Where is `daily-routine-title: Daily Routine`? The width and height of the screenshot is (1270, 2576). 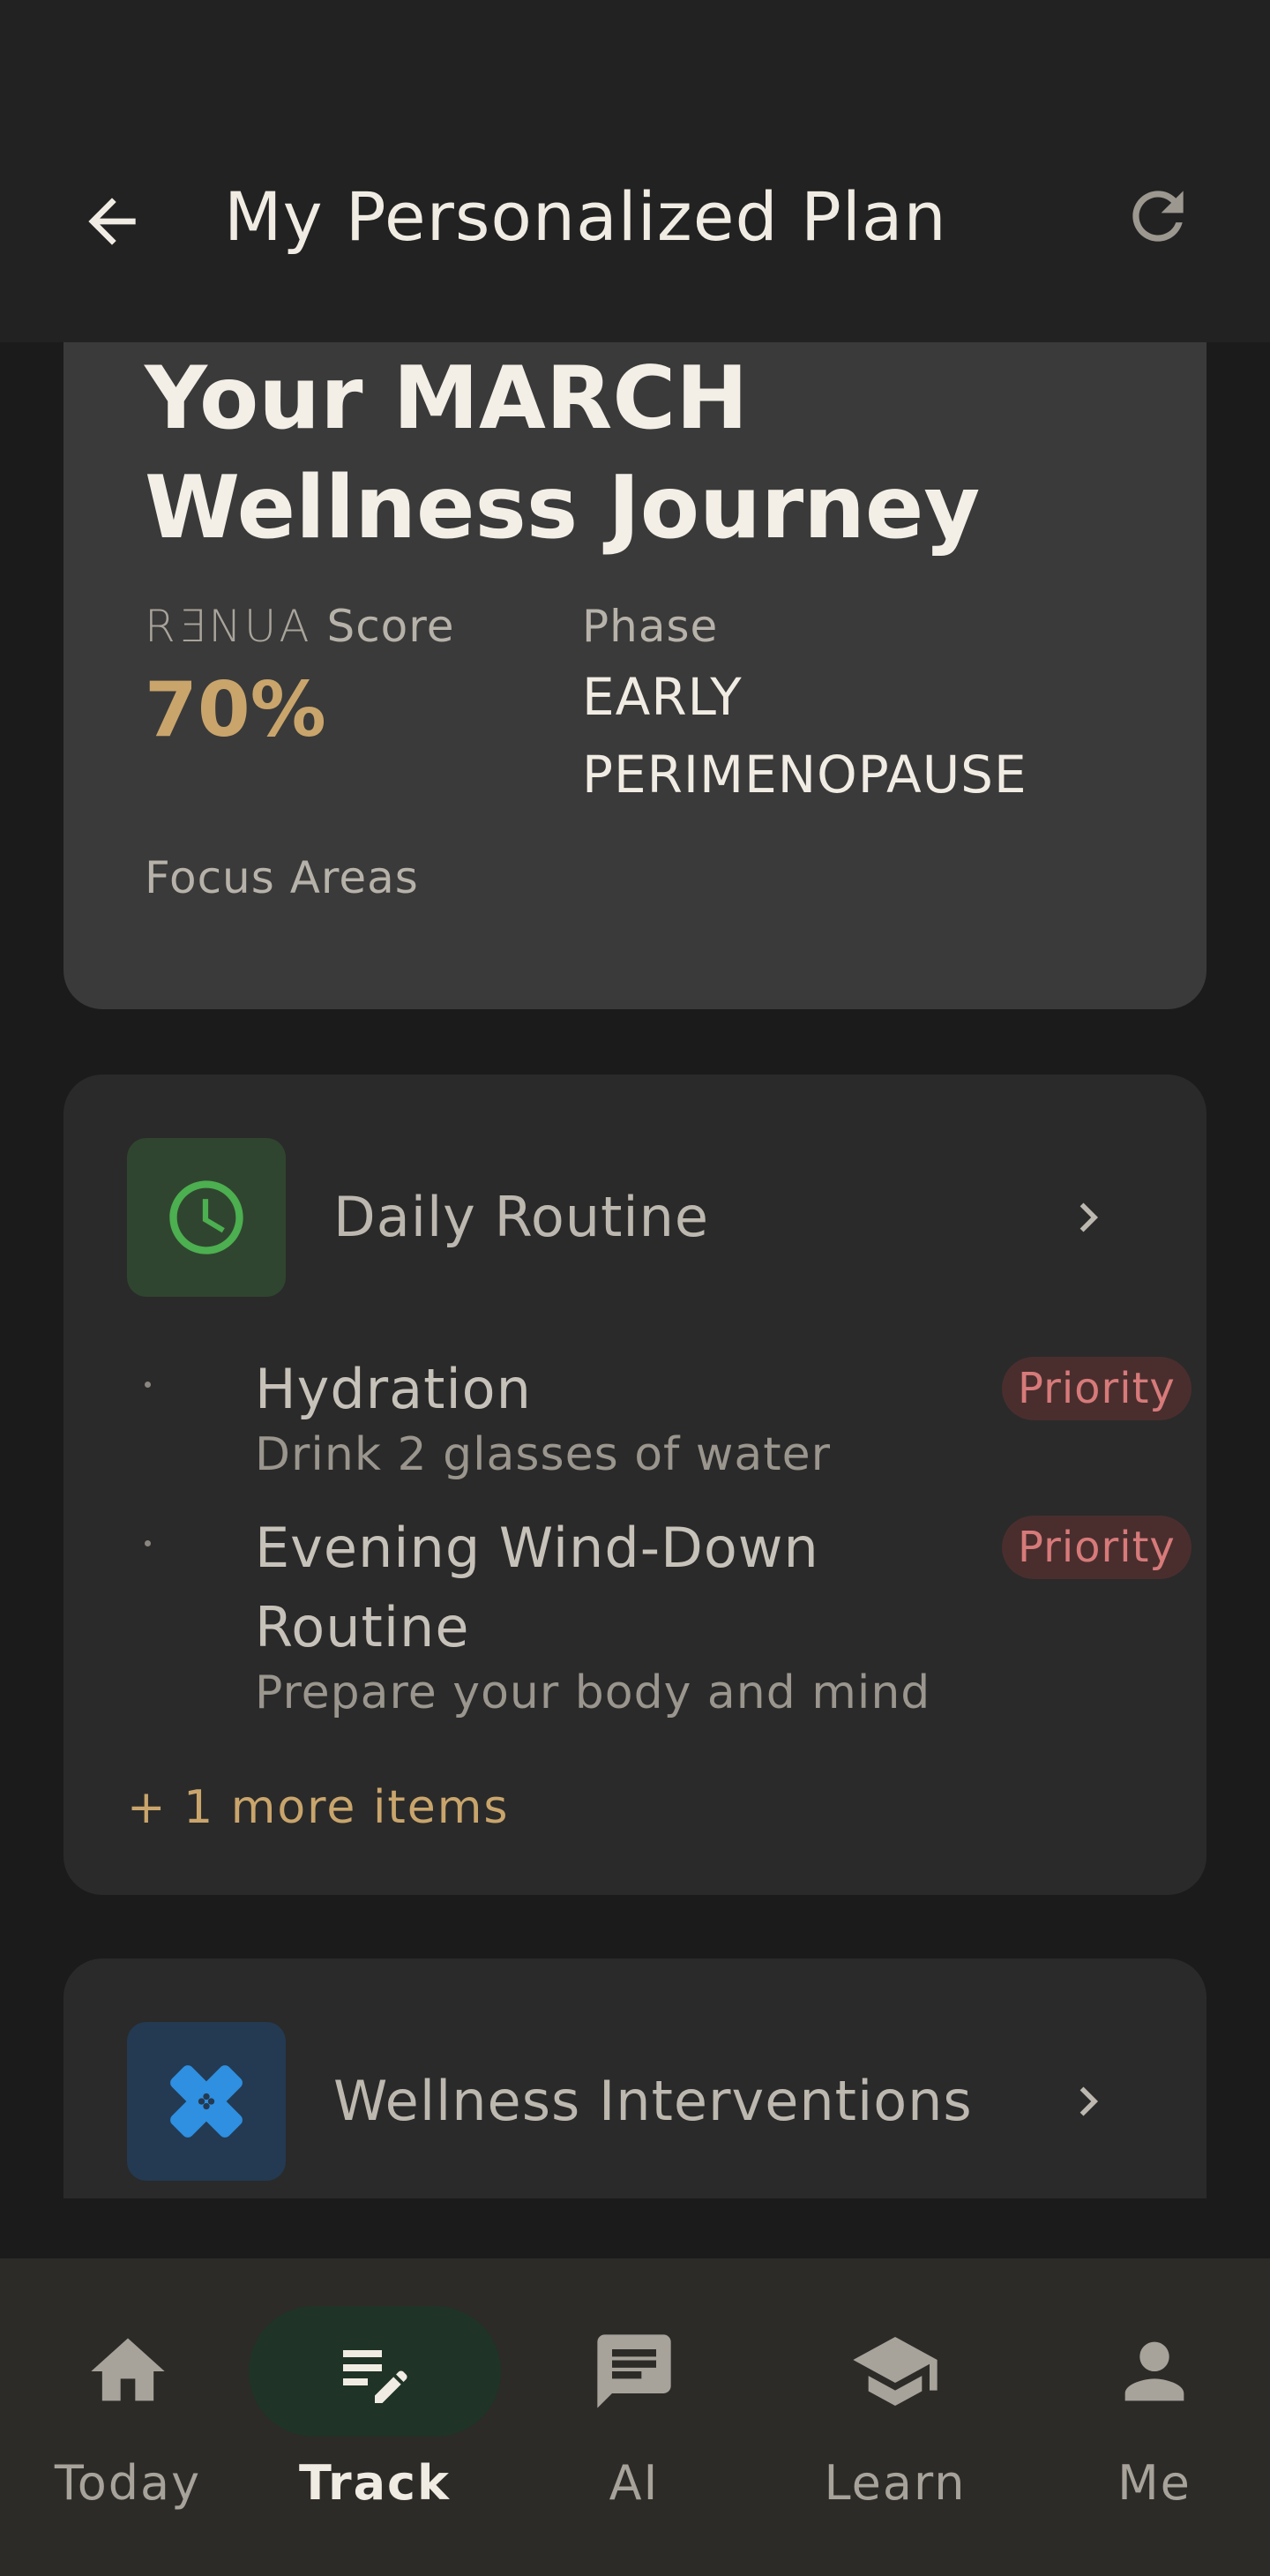
daily-routine-title: Daily Routine is located at coordinates (521, 1217).